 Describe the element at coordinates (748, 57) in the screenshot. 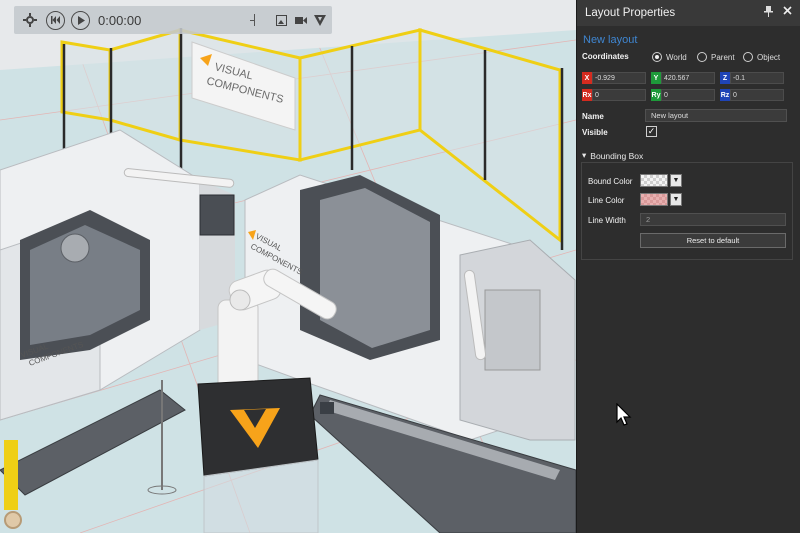

I see `radio-object-dot` at that location.